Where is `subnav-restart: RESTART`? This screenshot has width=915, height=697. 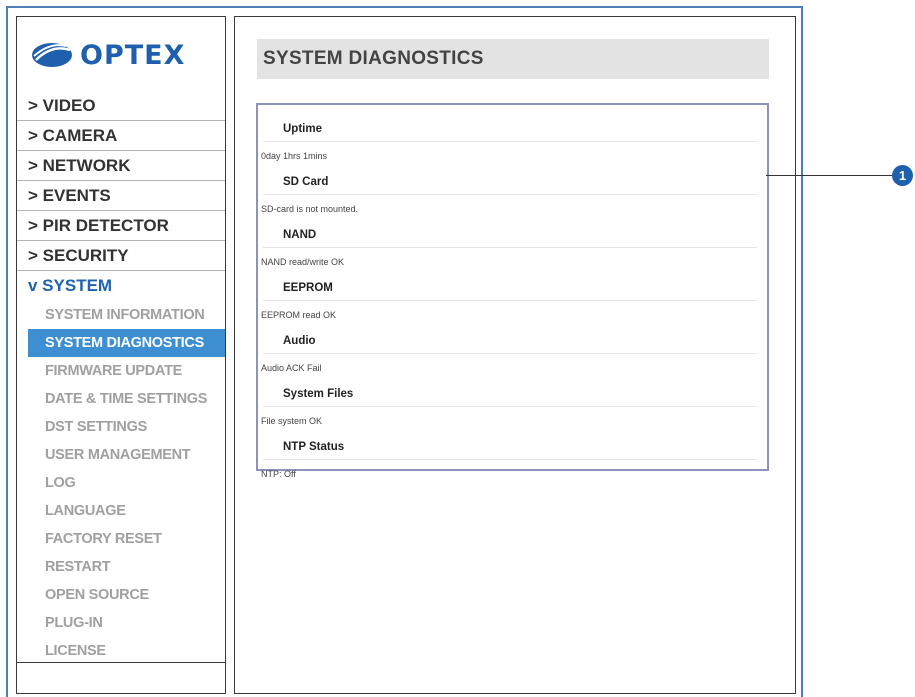 subnav-restart: RESTART is located at coordinates (121, 567).